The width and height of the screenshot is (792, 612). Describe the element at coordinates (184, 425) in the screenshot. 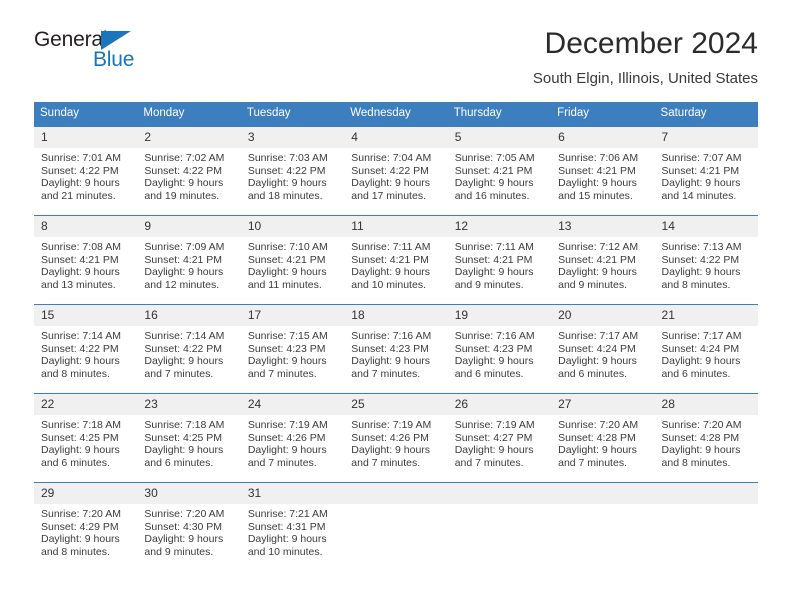

I see `sunrise-text: Sunrise: 7:18 AM` at that location.